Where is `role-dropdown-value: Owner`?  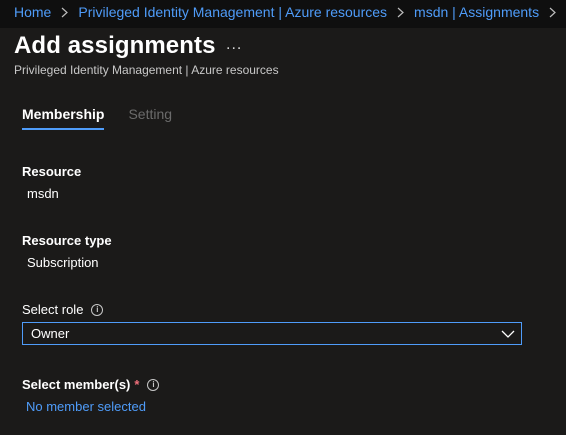 role-dropdown-value: Owner is located at coordinates (50, 333).